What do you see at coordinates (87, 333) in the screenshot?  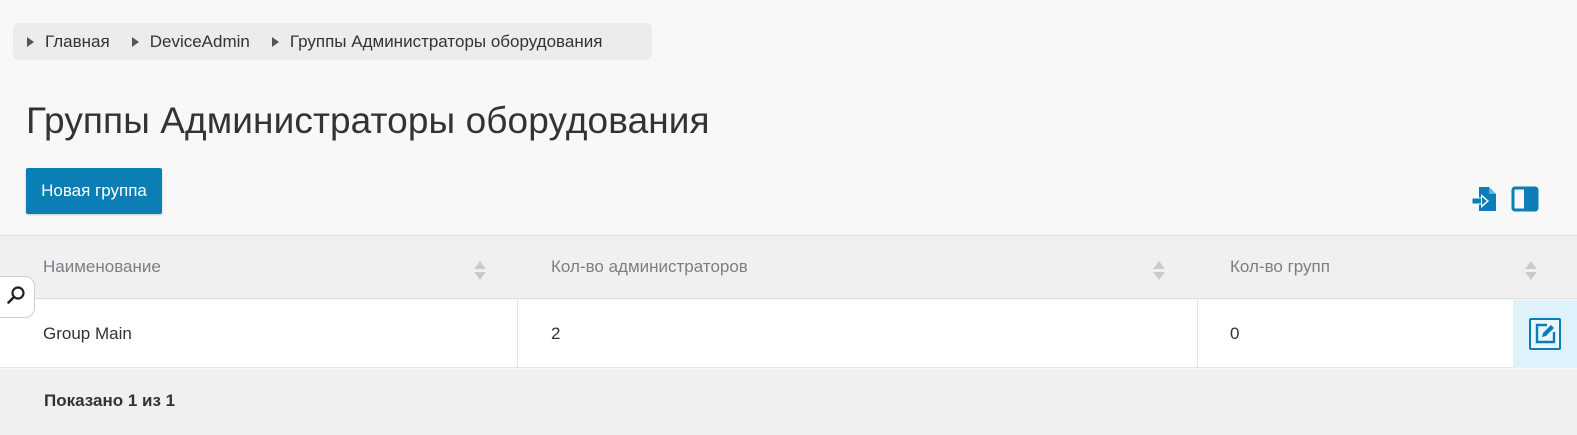 I see `cell-name: Group Main` at bounding box center [87, 333].